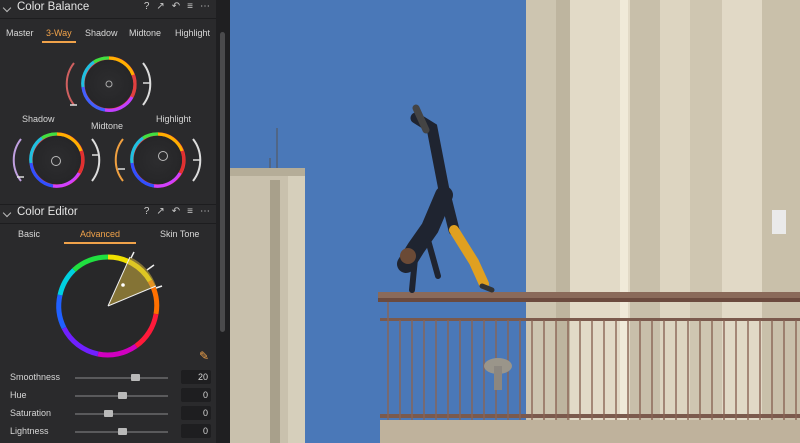 The height and width of the screenshot is (443, 800). Describe the element at coordinates (29, 431) in the screenshot. I see `lightness-label: Lightness` at that location.